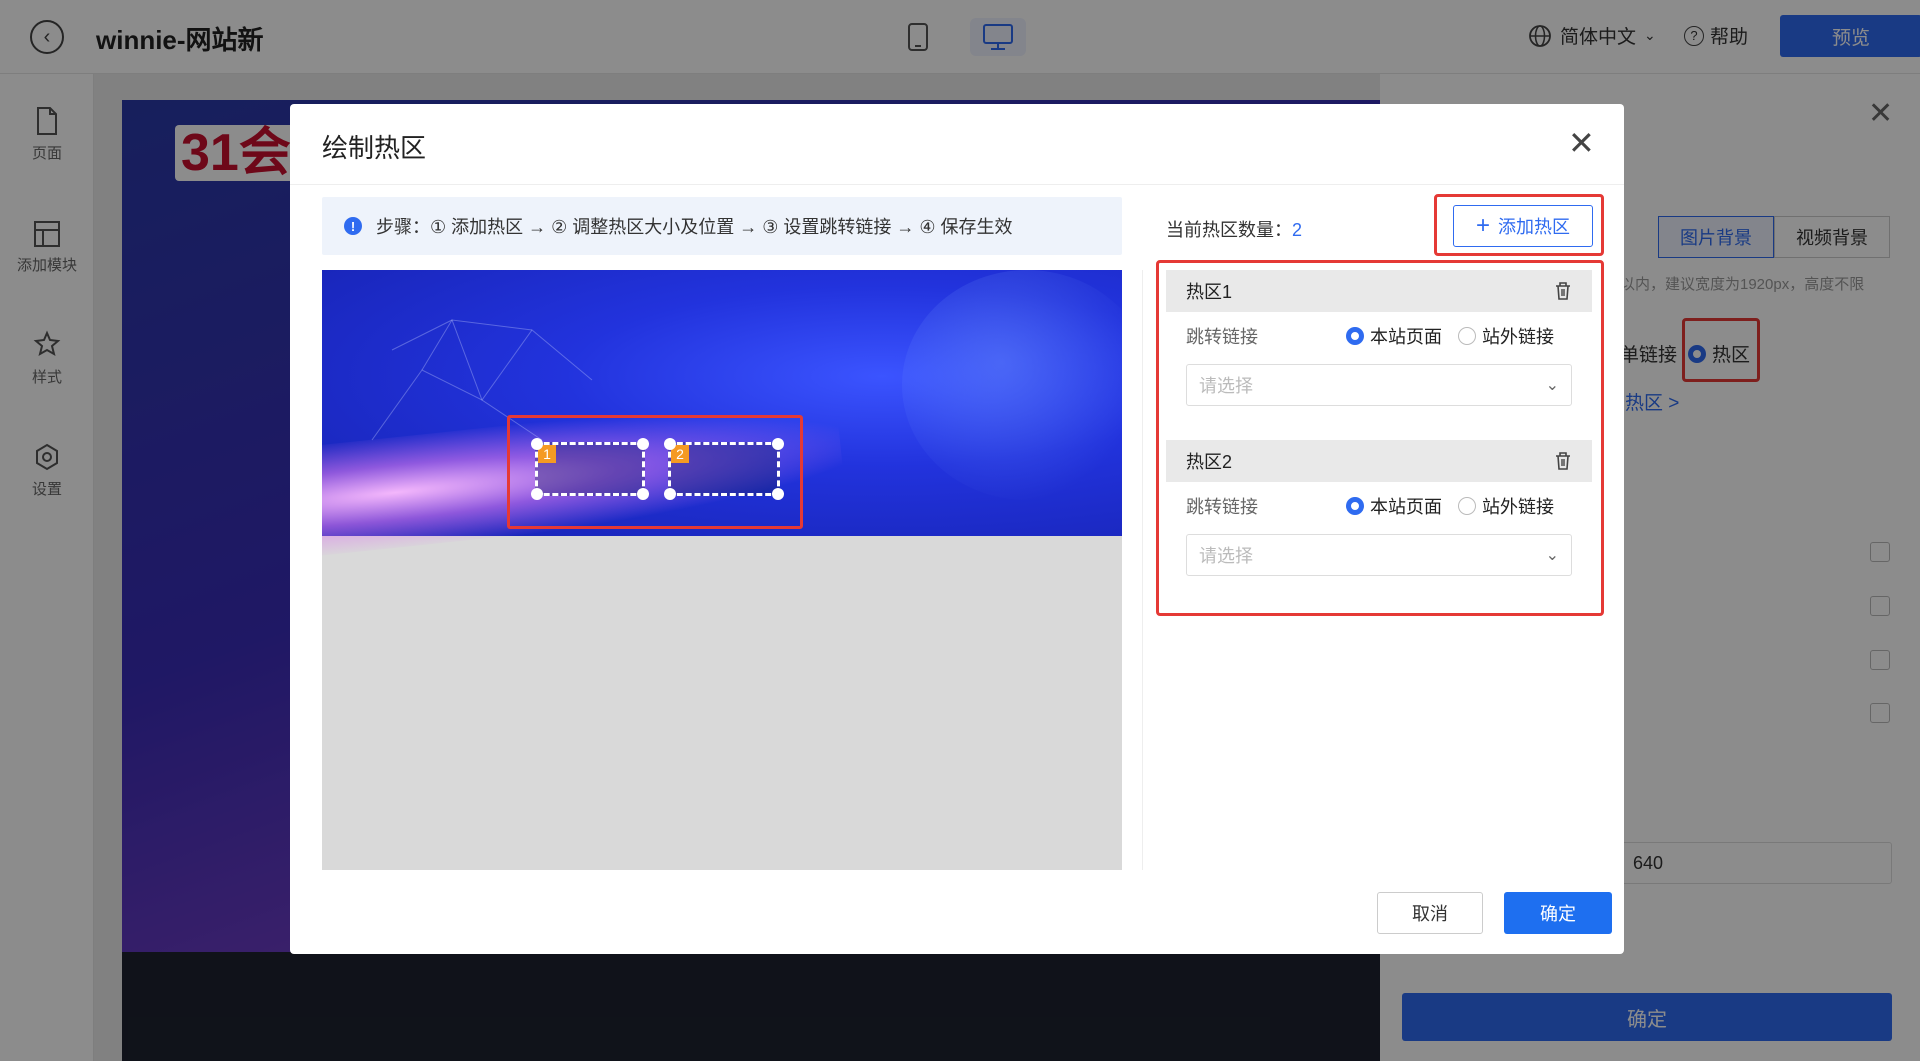 This screenshot has height=1061, width=1920. Describe the element at coordinates (1581, 143) in the screenshot. I see `modal-close-icon: ✕` at that location.